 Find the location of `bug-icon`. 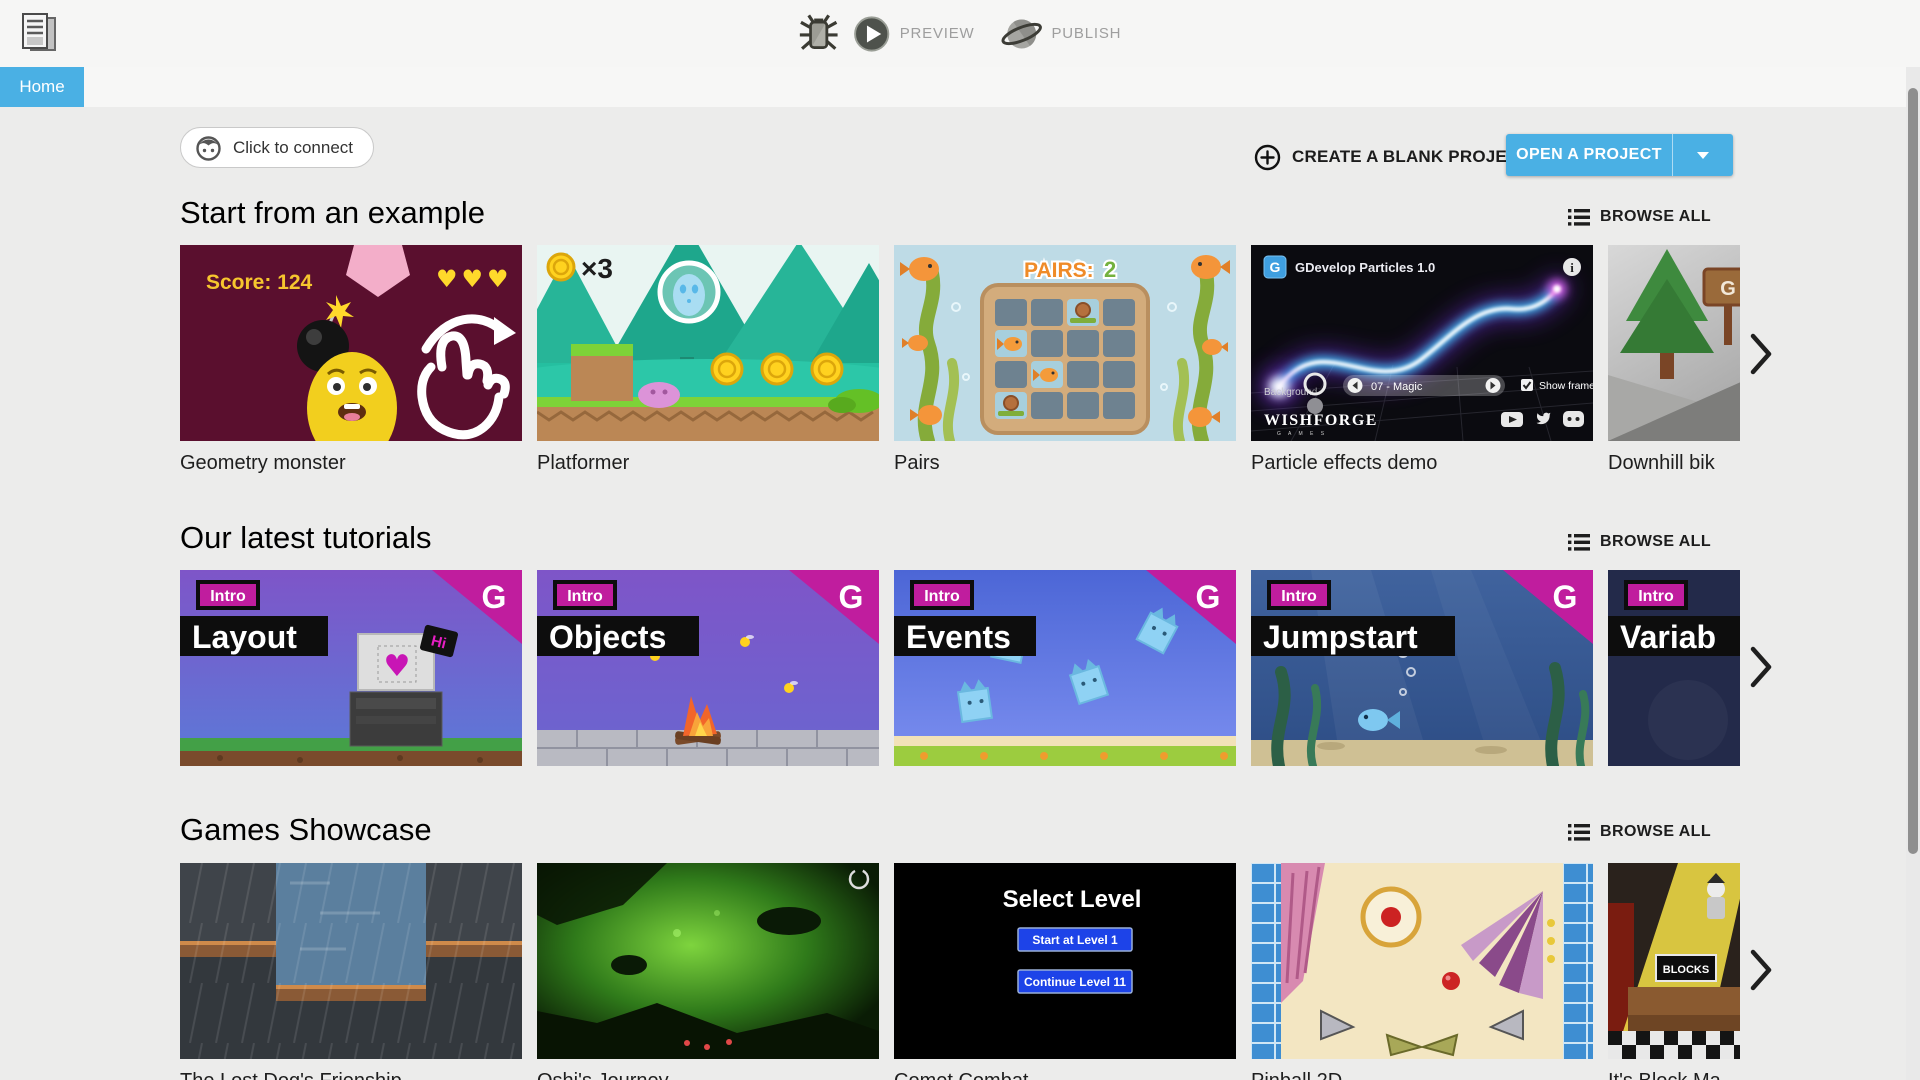

bug-icon is located at coordinates (818, 32).